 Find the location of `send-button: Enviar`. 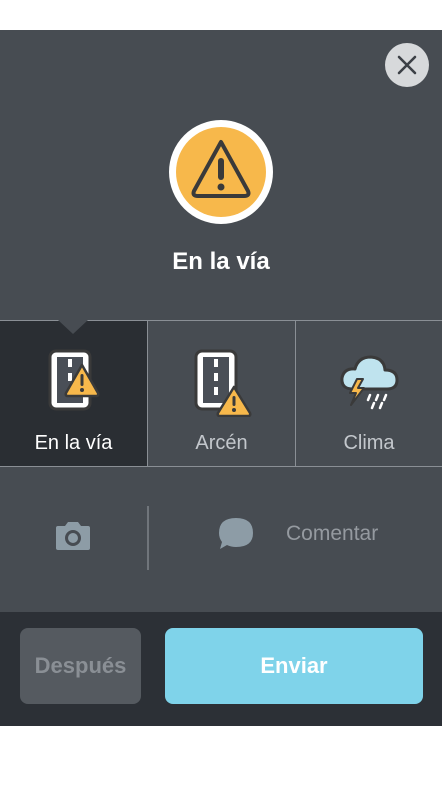

send-button: Enviar is located at coordinates (294, 666).